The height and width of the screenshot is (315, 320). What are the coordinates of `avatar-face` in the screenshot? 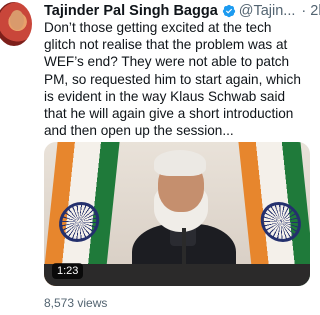 It's located at (17, 20).